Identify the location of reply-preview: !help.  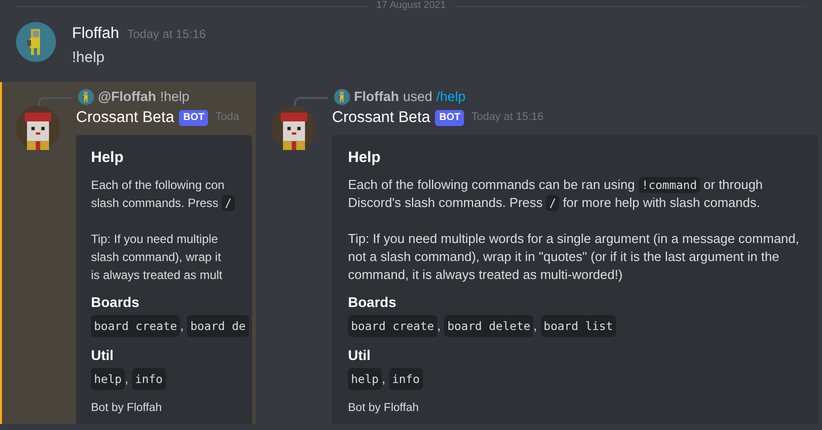
(175, 97).